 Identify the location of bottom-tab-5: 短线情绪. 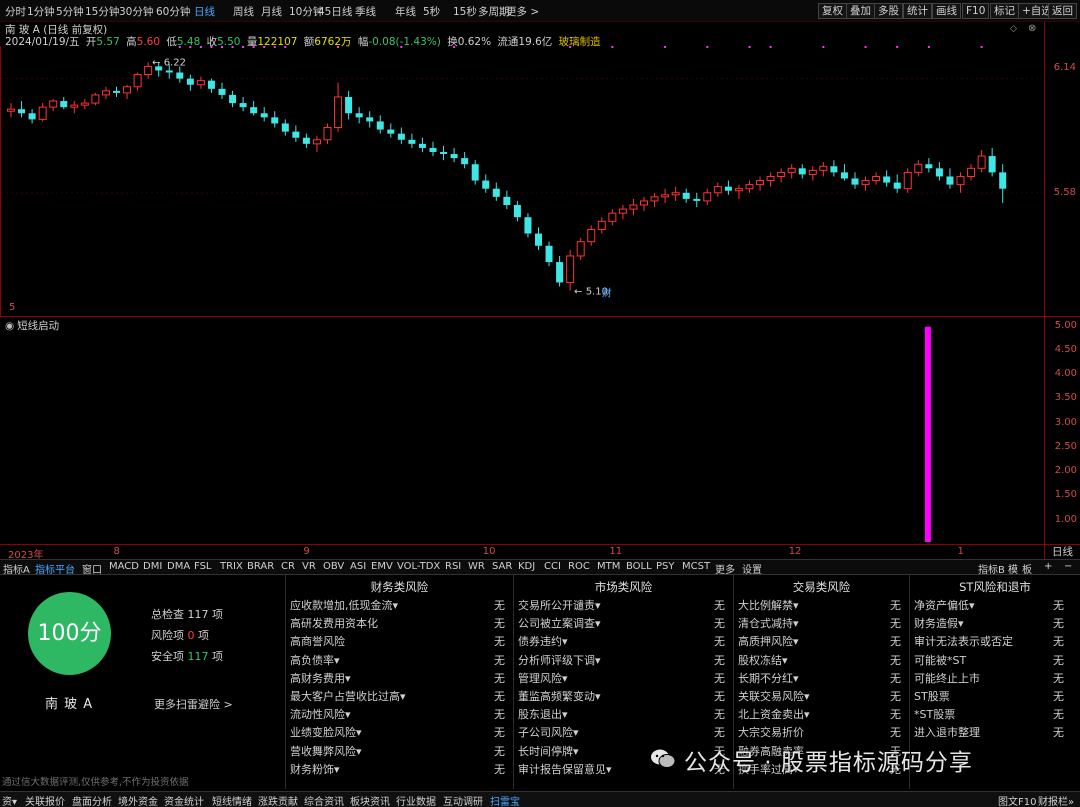
(232, 800).